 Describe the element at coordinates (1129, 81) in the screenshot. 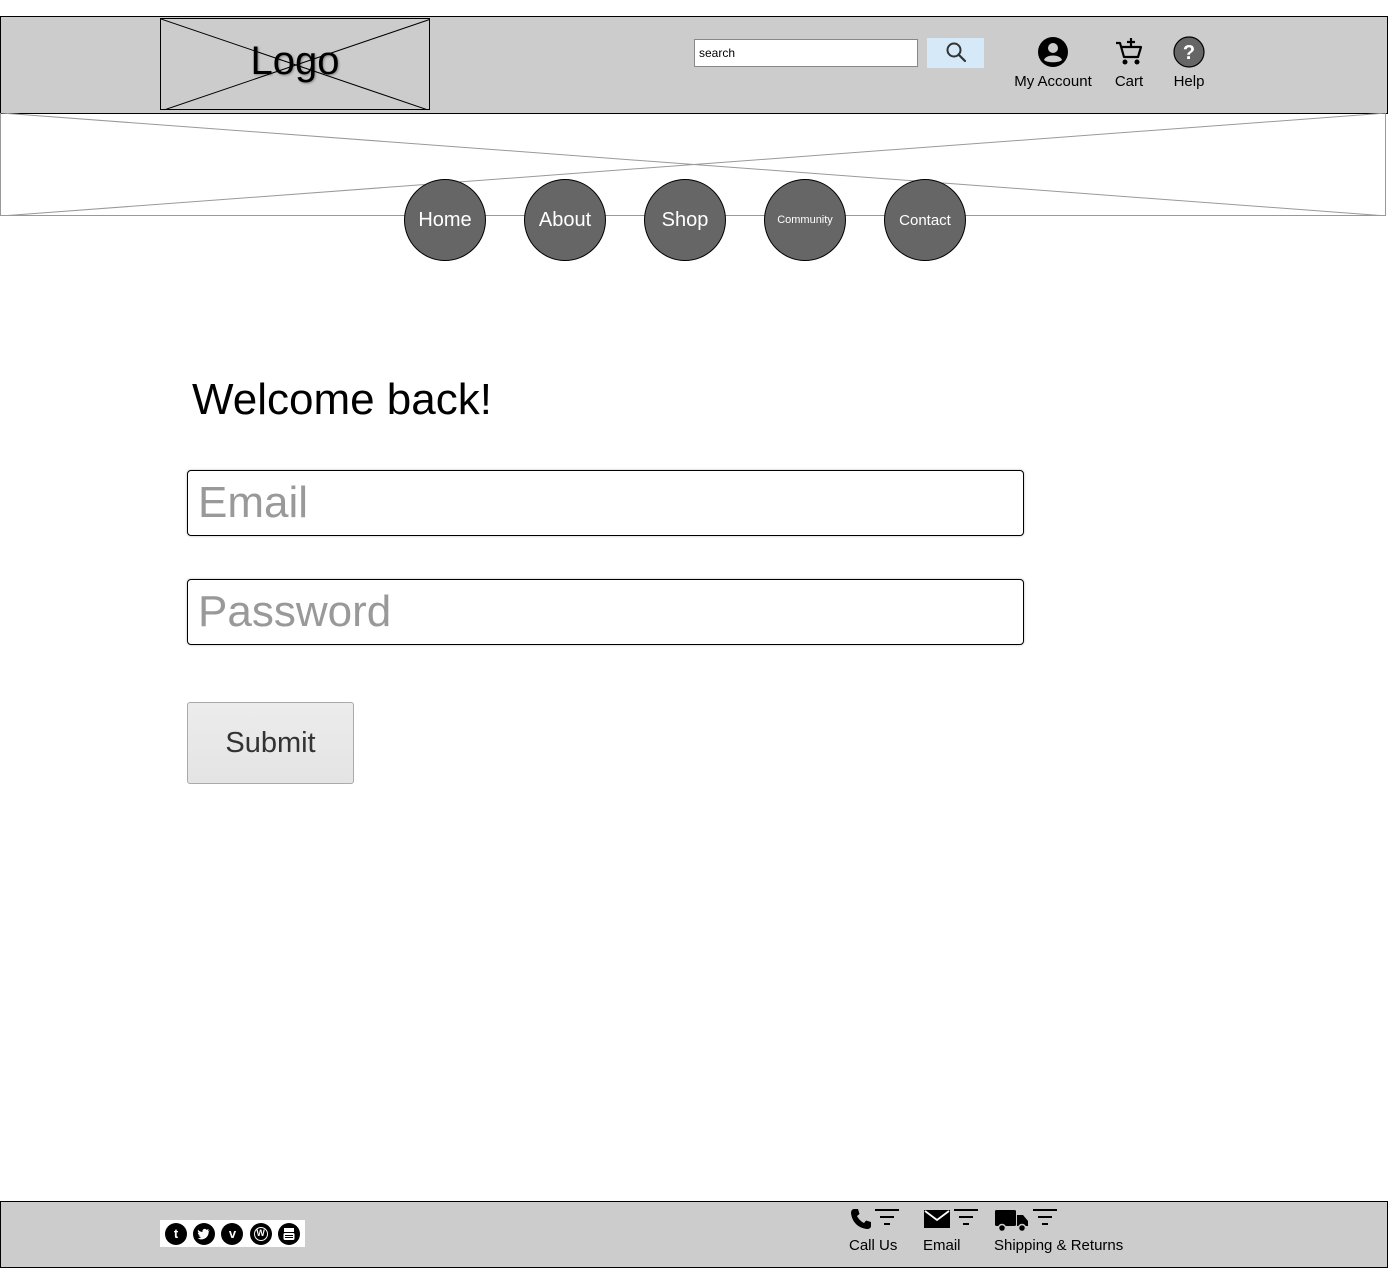

I see `cart-label: Cart` at that location.